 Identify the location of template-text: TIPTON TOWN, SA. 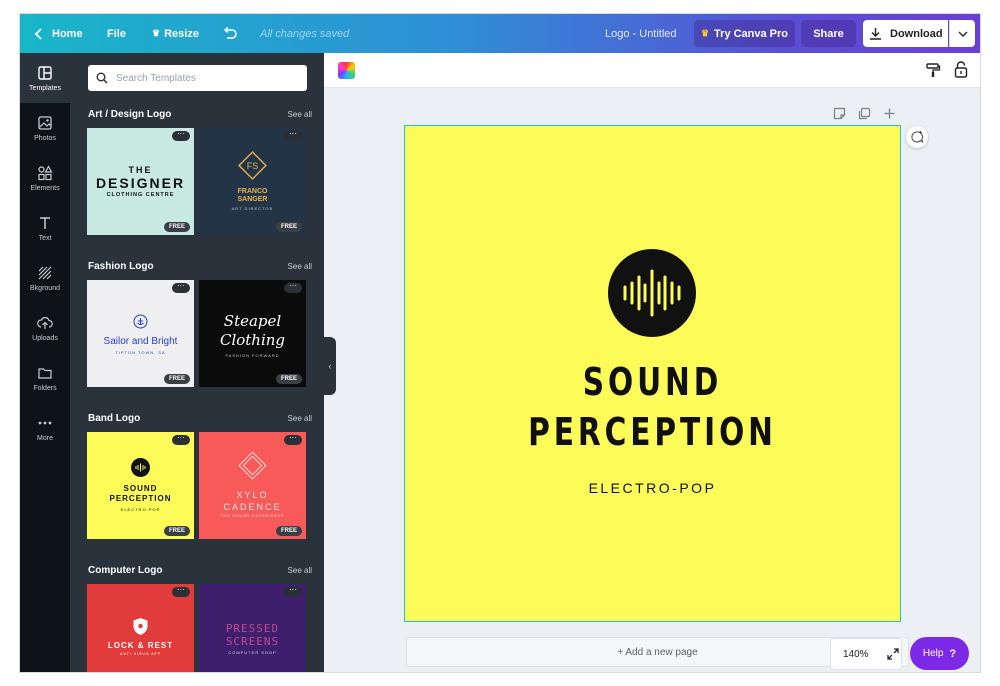
(140, 352).